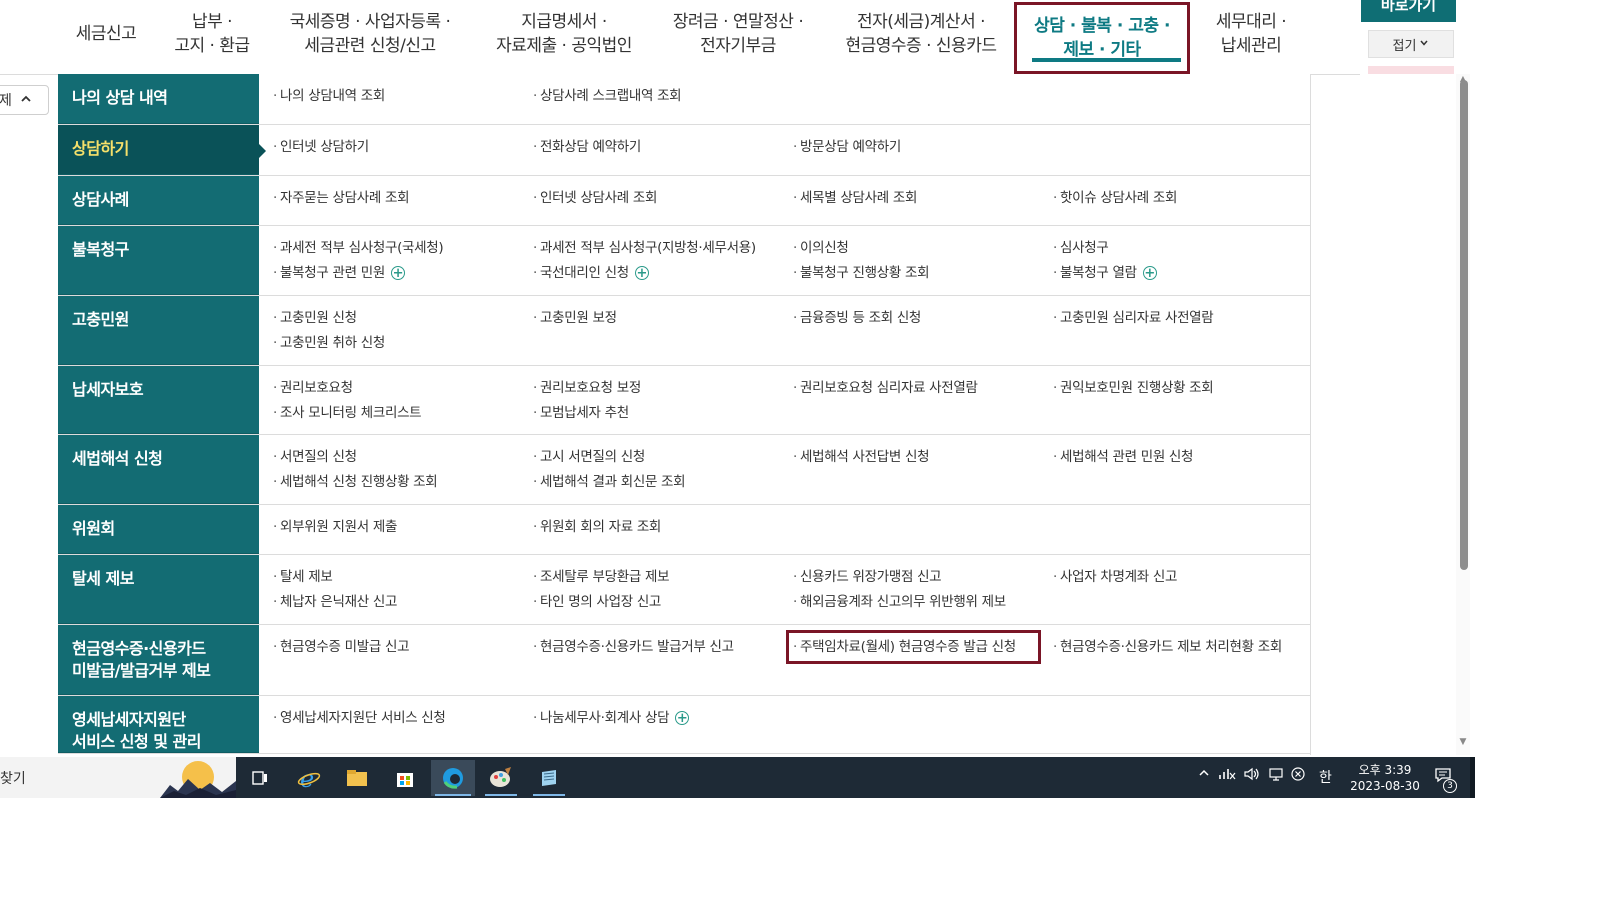 This screenshot has height=900, width=1600. Describe the element at coordinates (684, 99) in the screenshot. I see `menu-row: 나의 상담 내역 · 나의 상담내역 조회 · 상담사례 스크랩내역 조회` at that location.